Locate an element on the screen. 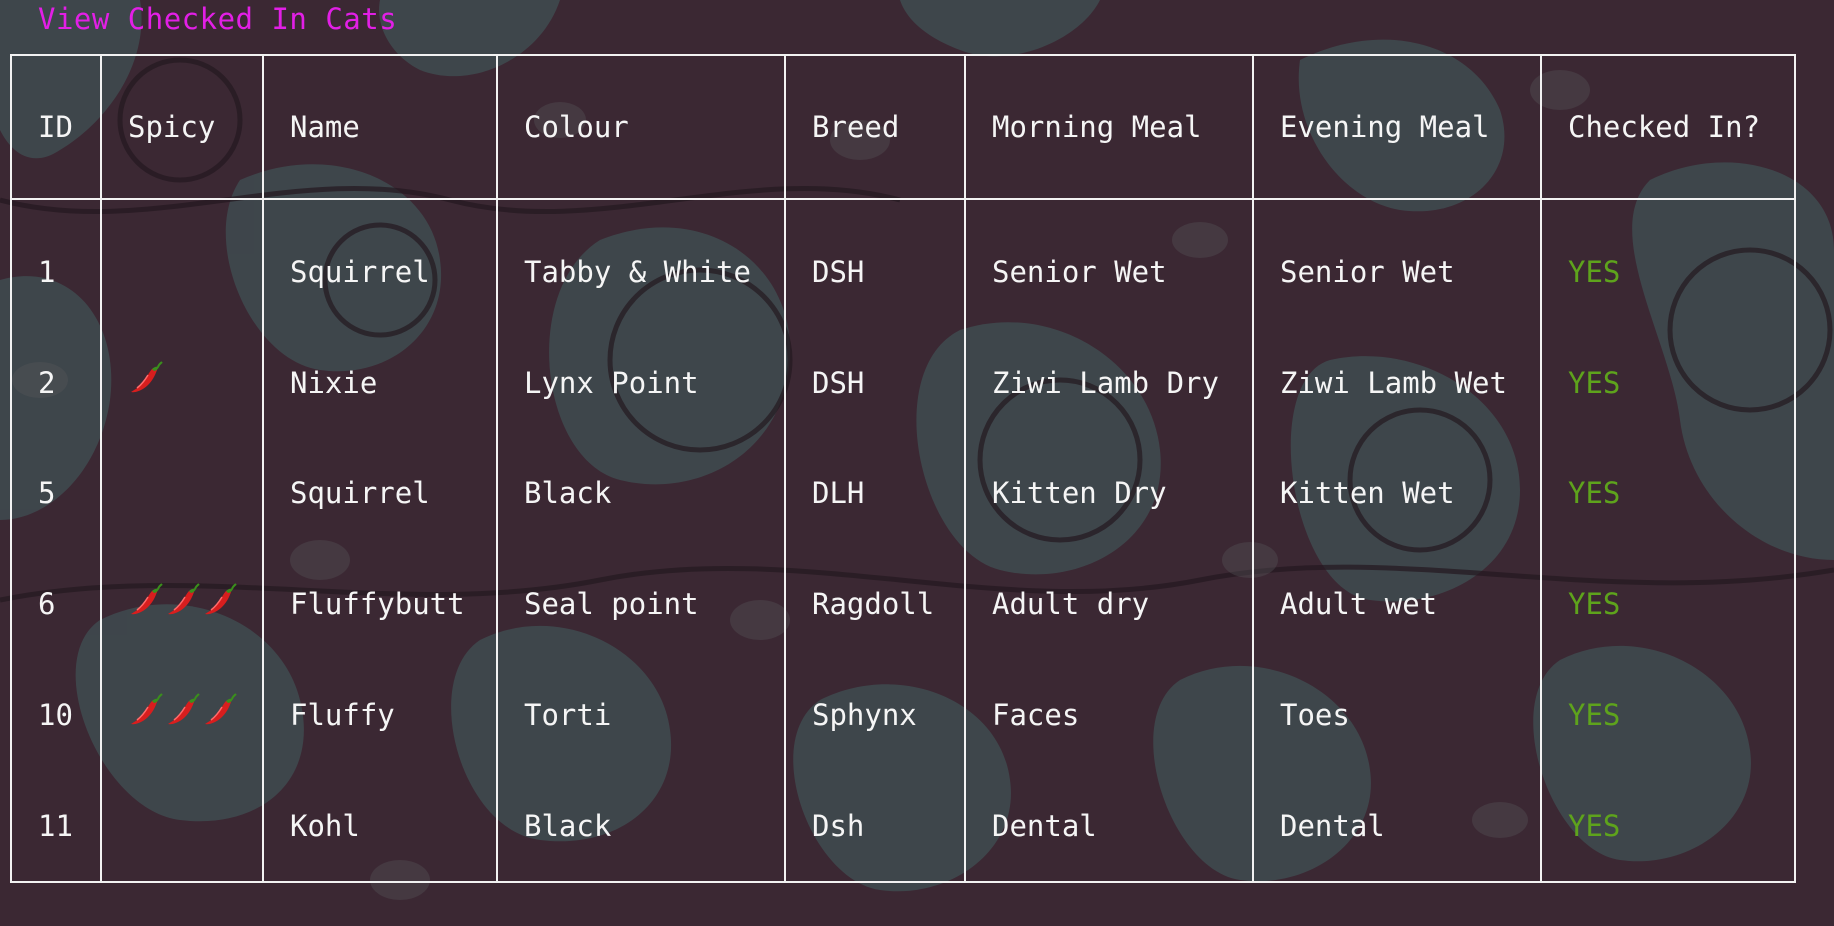 The width and height of the screenshot is (1834, 926). cell-evening-meal: Senior Wet is located at coordinates (1397, 263).